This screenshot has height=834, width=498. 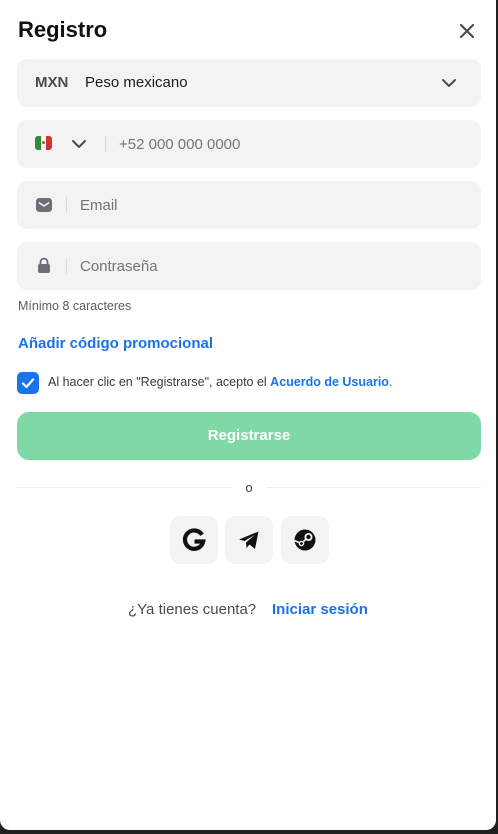 What do you see at coordinates (115, 343) in the screenshot?
I see `add-promo-code-link: Añadir código promocional` at bounding box center [115, 343].